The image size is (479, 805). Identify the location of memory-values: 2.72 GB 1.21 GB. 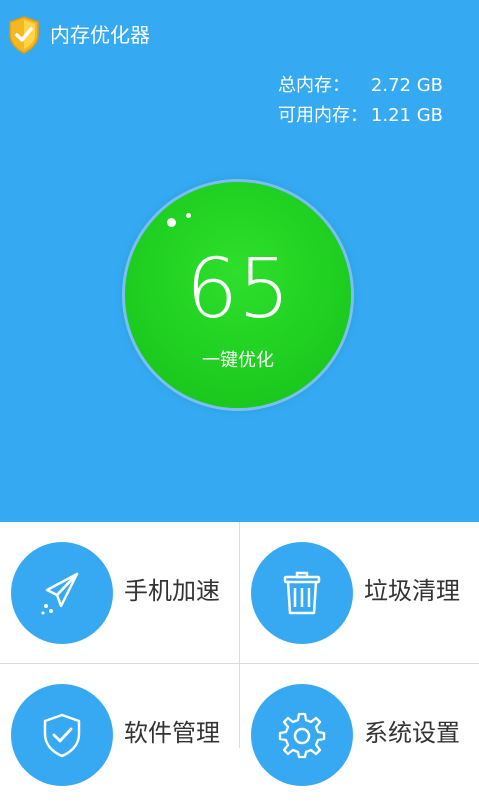
(407, 101).